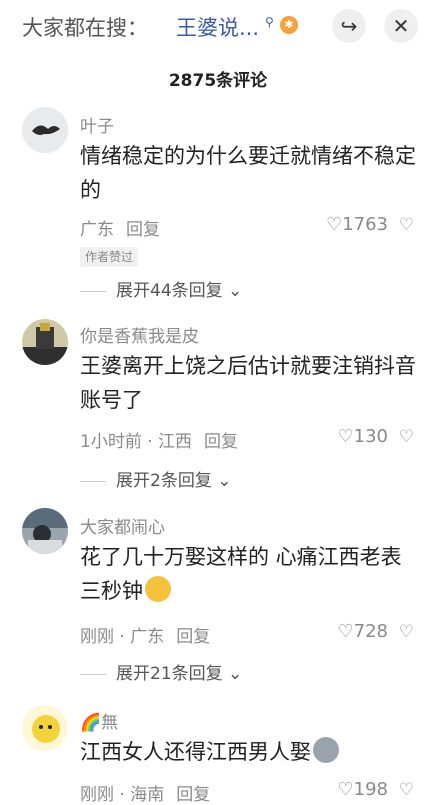 Image resolution: width=436 pixels, height=805 pixels. Describe the element at coordinates (85, 28) in the screenshot. I see `search-prefix-label: 大家都在搜：` at that location.